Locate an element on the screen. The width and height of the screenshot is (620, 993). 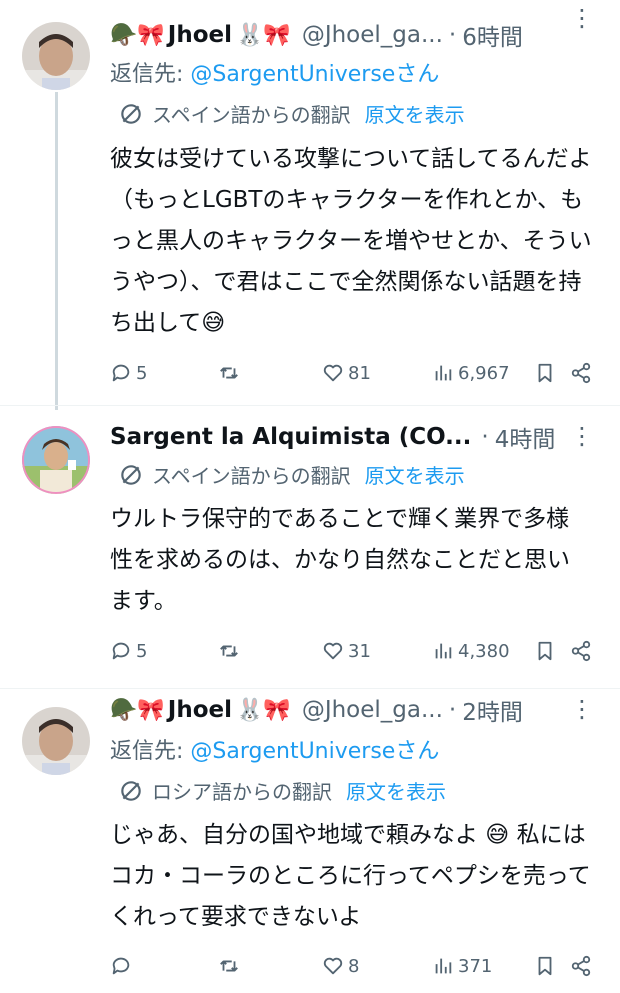
views-button: 6,967 is located at coordinates (471, 373).